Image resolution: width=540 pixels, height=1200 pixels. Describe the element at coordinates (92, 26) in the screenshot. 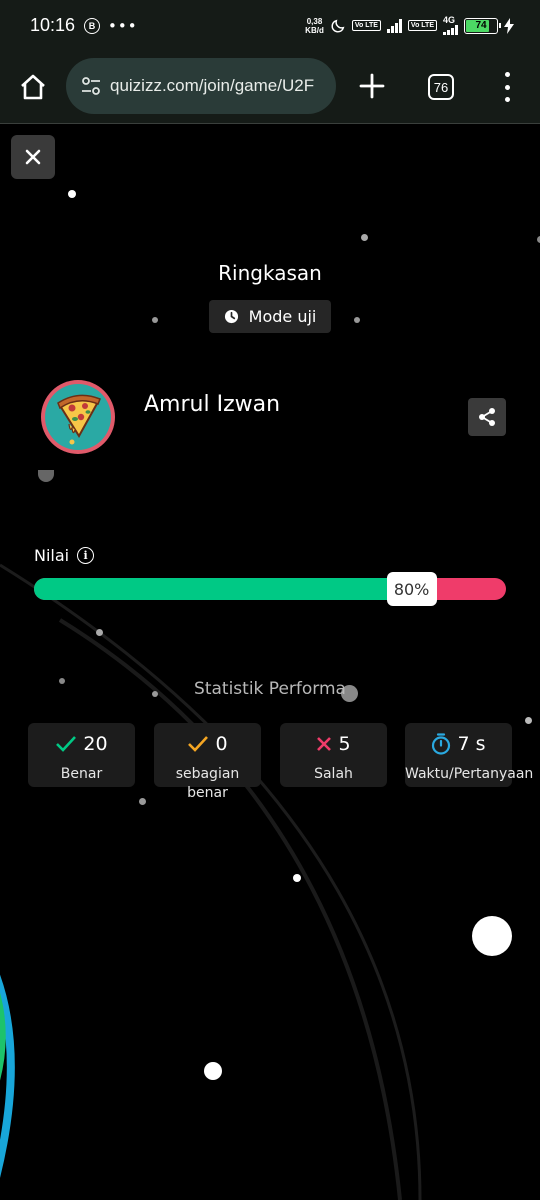

I see `b-notification-icon: B` at that location.